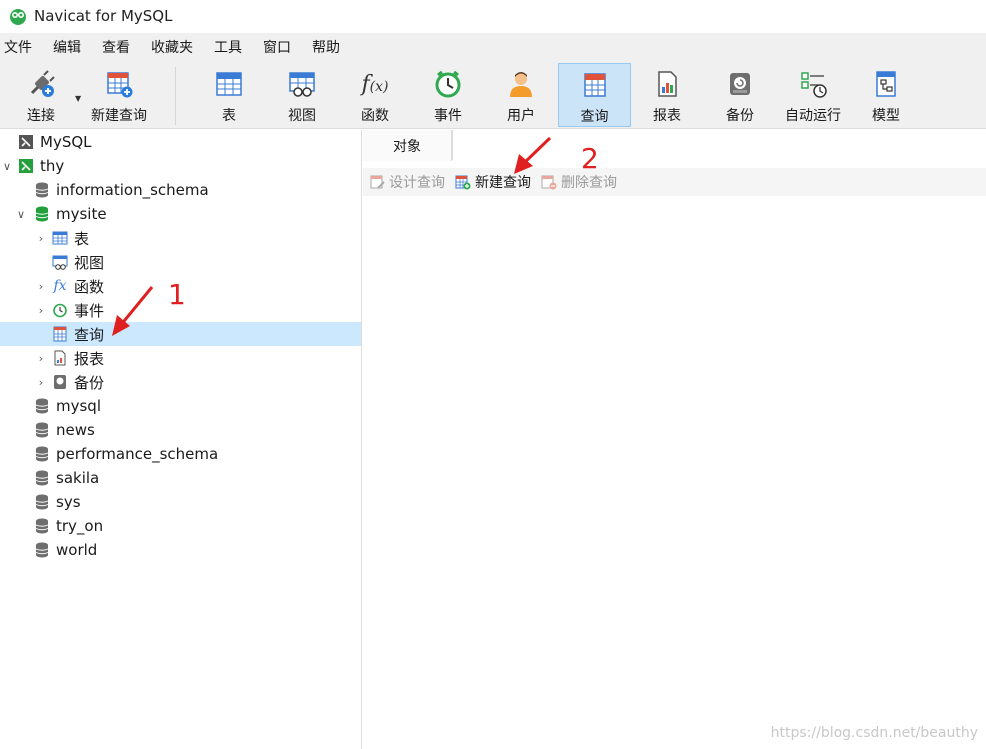 Image resolution: width=986 pixels, height=749 pixels. What do you see at coordinates (590, 158) in the screenshot?
I see `annotation-number-2: 2` at bounding box center [590, 158].